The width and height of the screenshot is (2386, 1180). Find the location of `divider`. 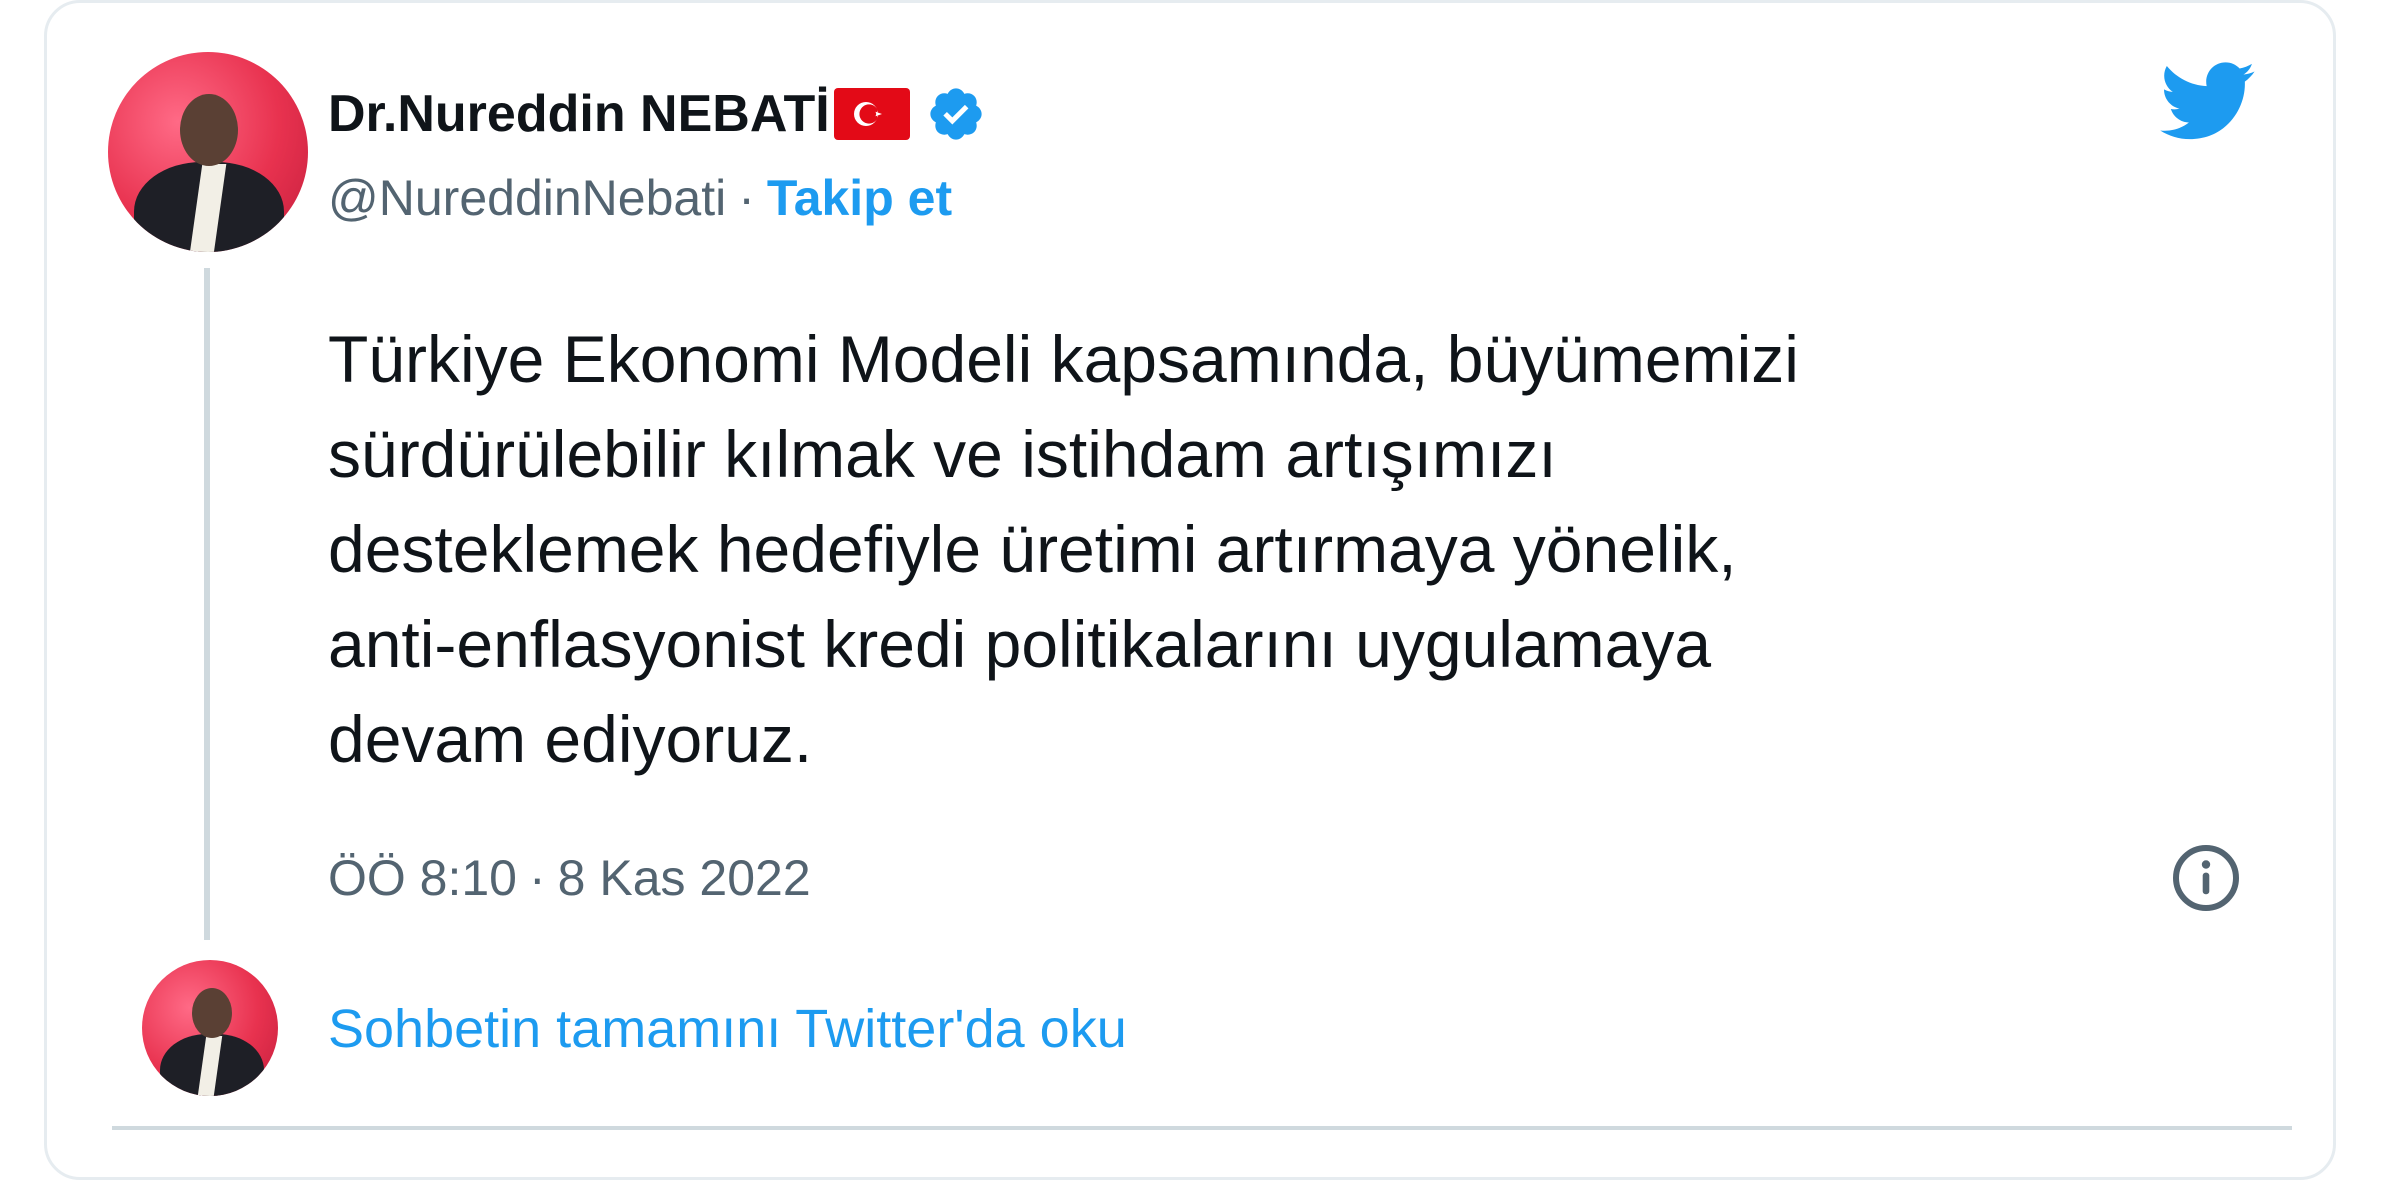

divider is located at coordinates (1202, 1128).